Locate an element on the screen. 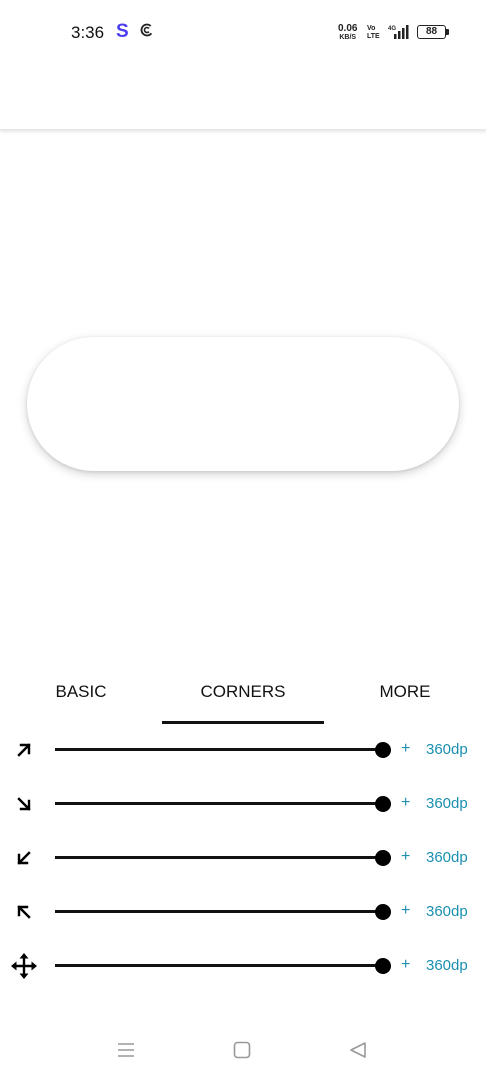  c-app-icon is located at coordinates (147, 30).